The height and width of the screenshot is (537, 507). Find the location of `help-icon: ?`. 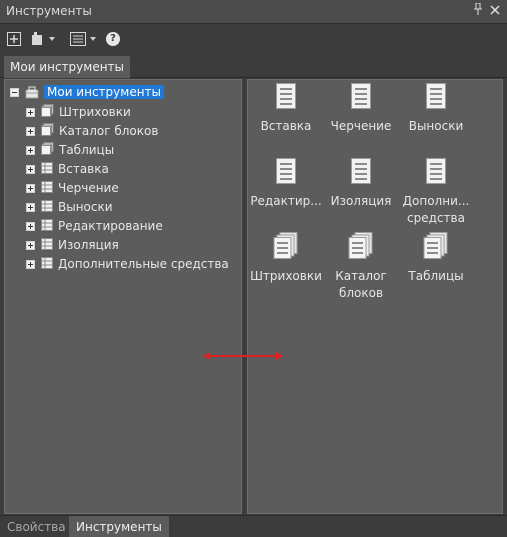

help-icon: ? is located at coordinates (113, 39).